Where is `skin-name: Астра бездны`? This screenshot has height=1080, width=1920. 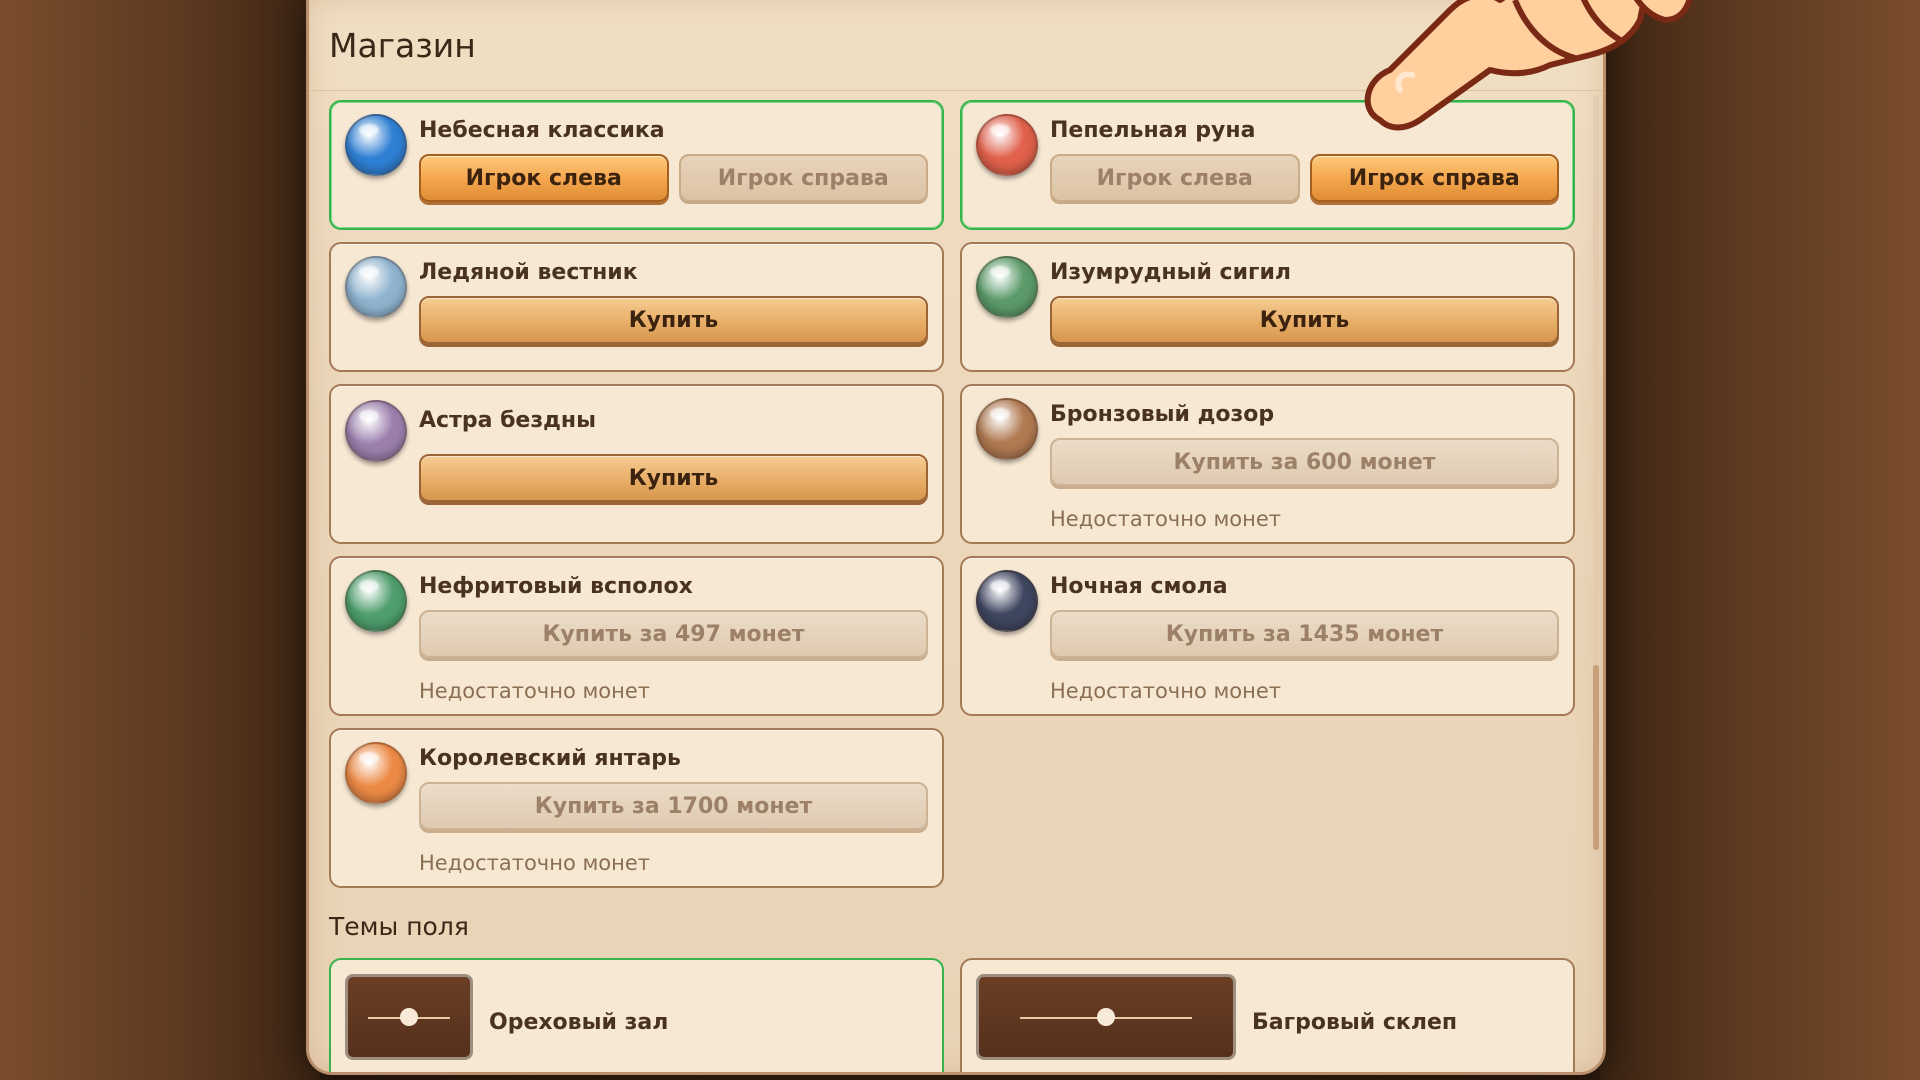
skin-name: Астра бездны is located at coordinates (507, 420).